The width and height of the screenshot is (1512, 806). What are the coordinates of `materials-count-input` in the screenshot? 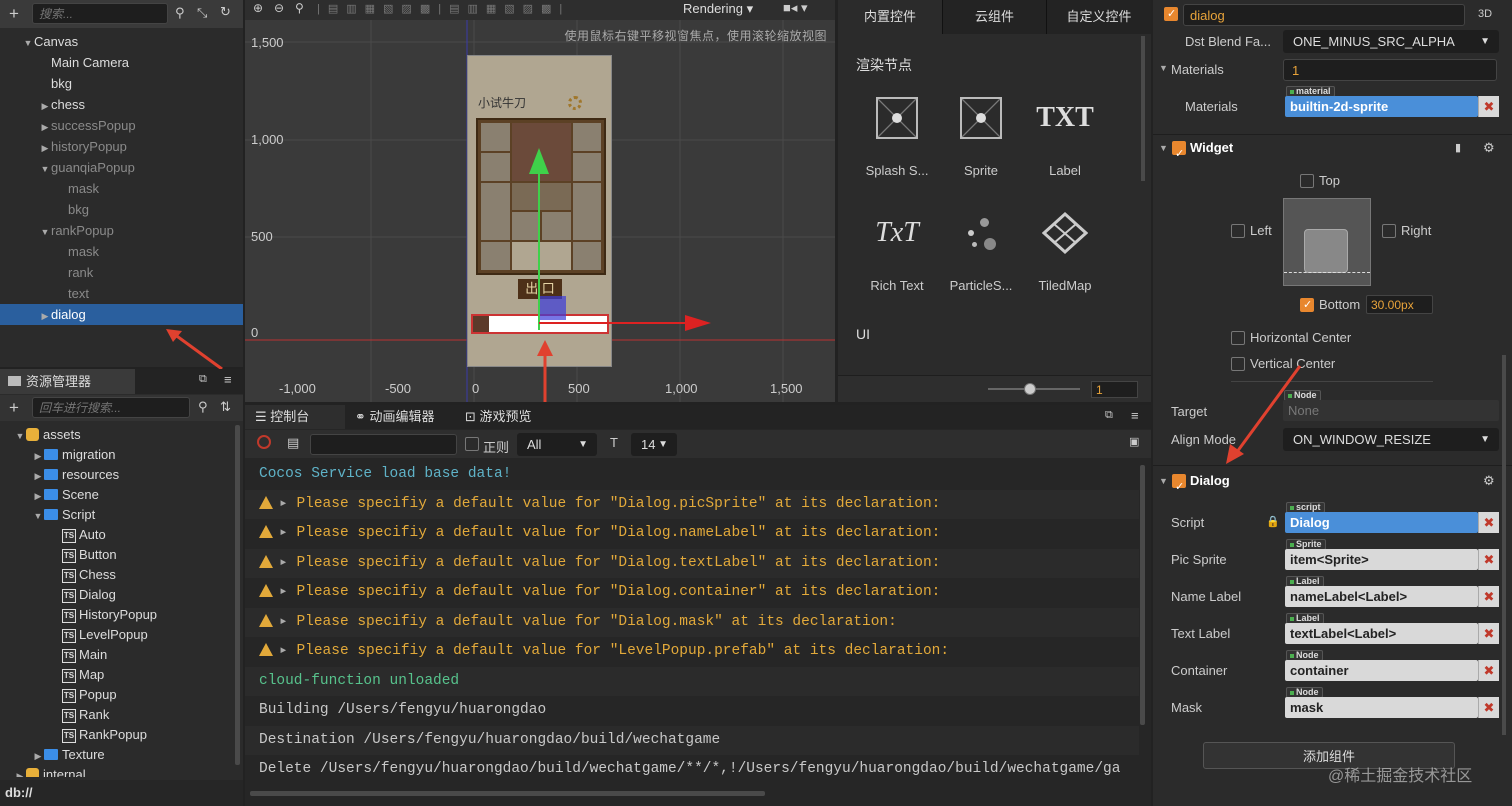 It's located at (1390, 70).